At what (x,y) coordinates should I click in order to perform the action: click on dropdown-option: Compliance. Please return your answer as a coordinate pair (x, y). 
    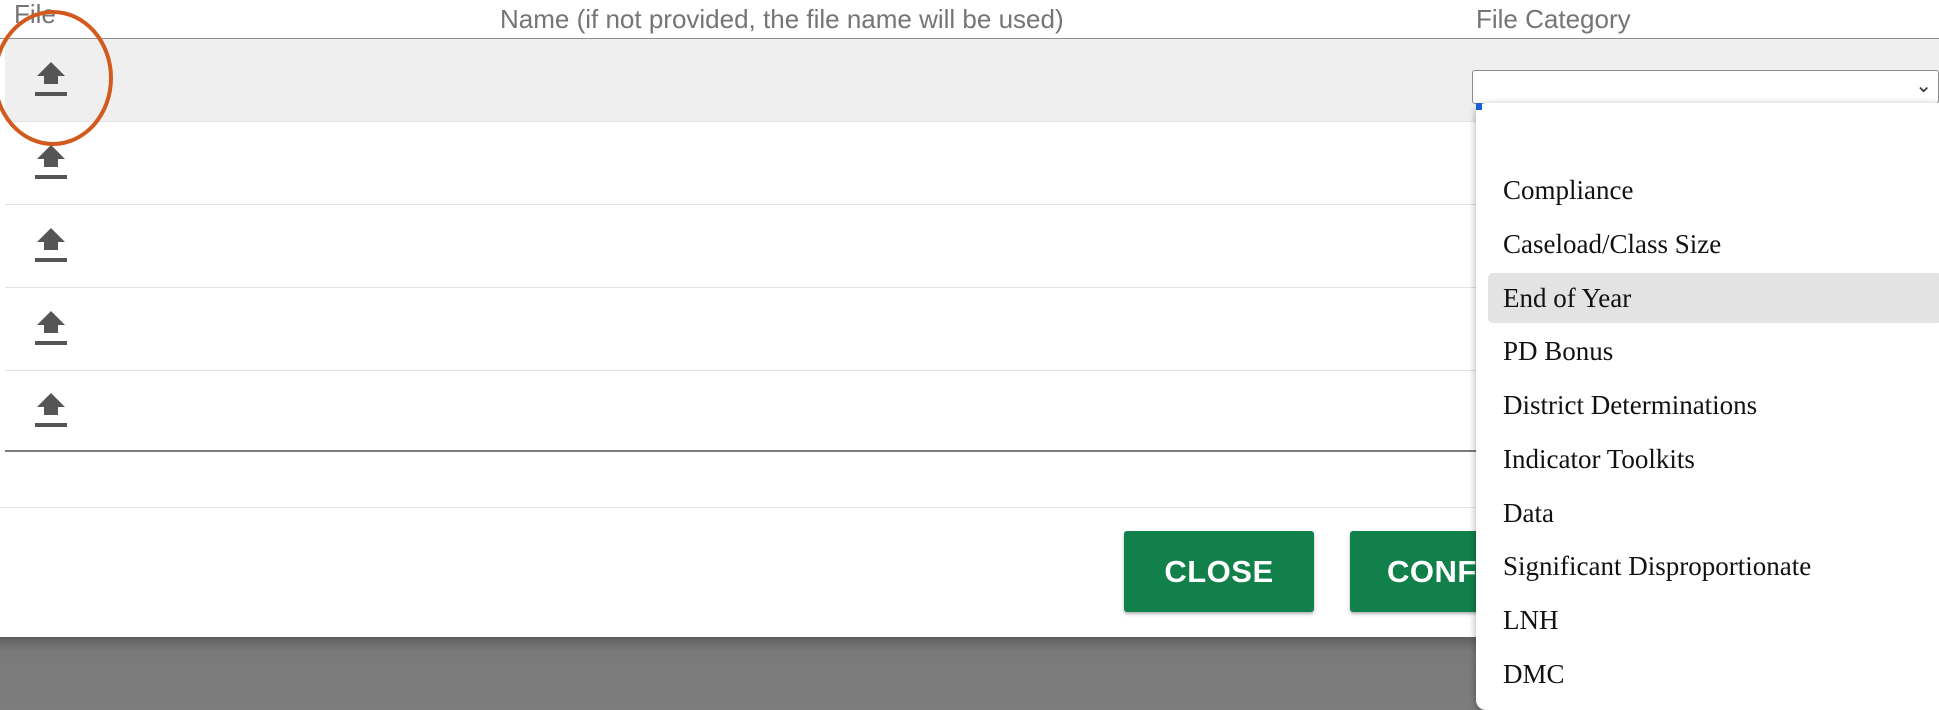
    Looking at the image, I should click on (1713, 190).